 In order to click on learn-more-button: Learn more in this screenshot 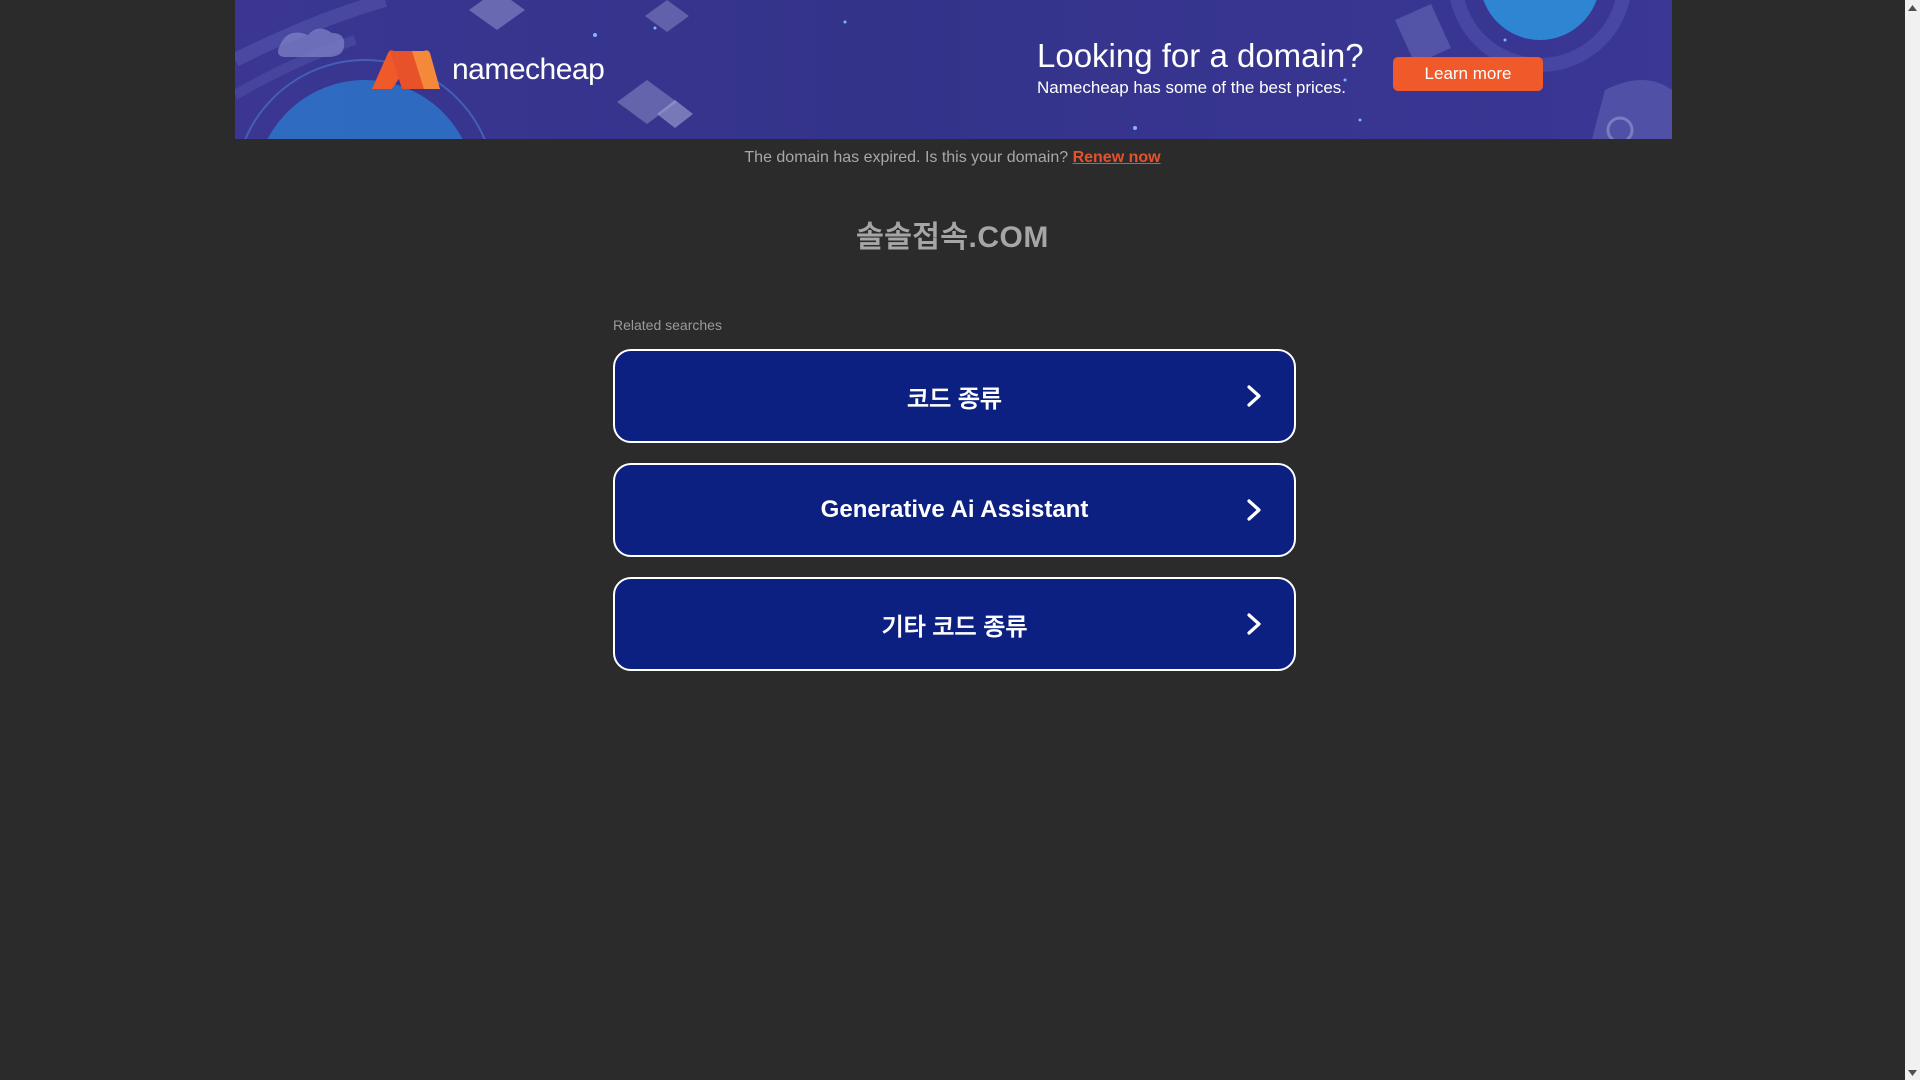, I will do `click(1468, 74)`.